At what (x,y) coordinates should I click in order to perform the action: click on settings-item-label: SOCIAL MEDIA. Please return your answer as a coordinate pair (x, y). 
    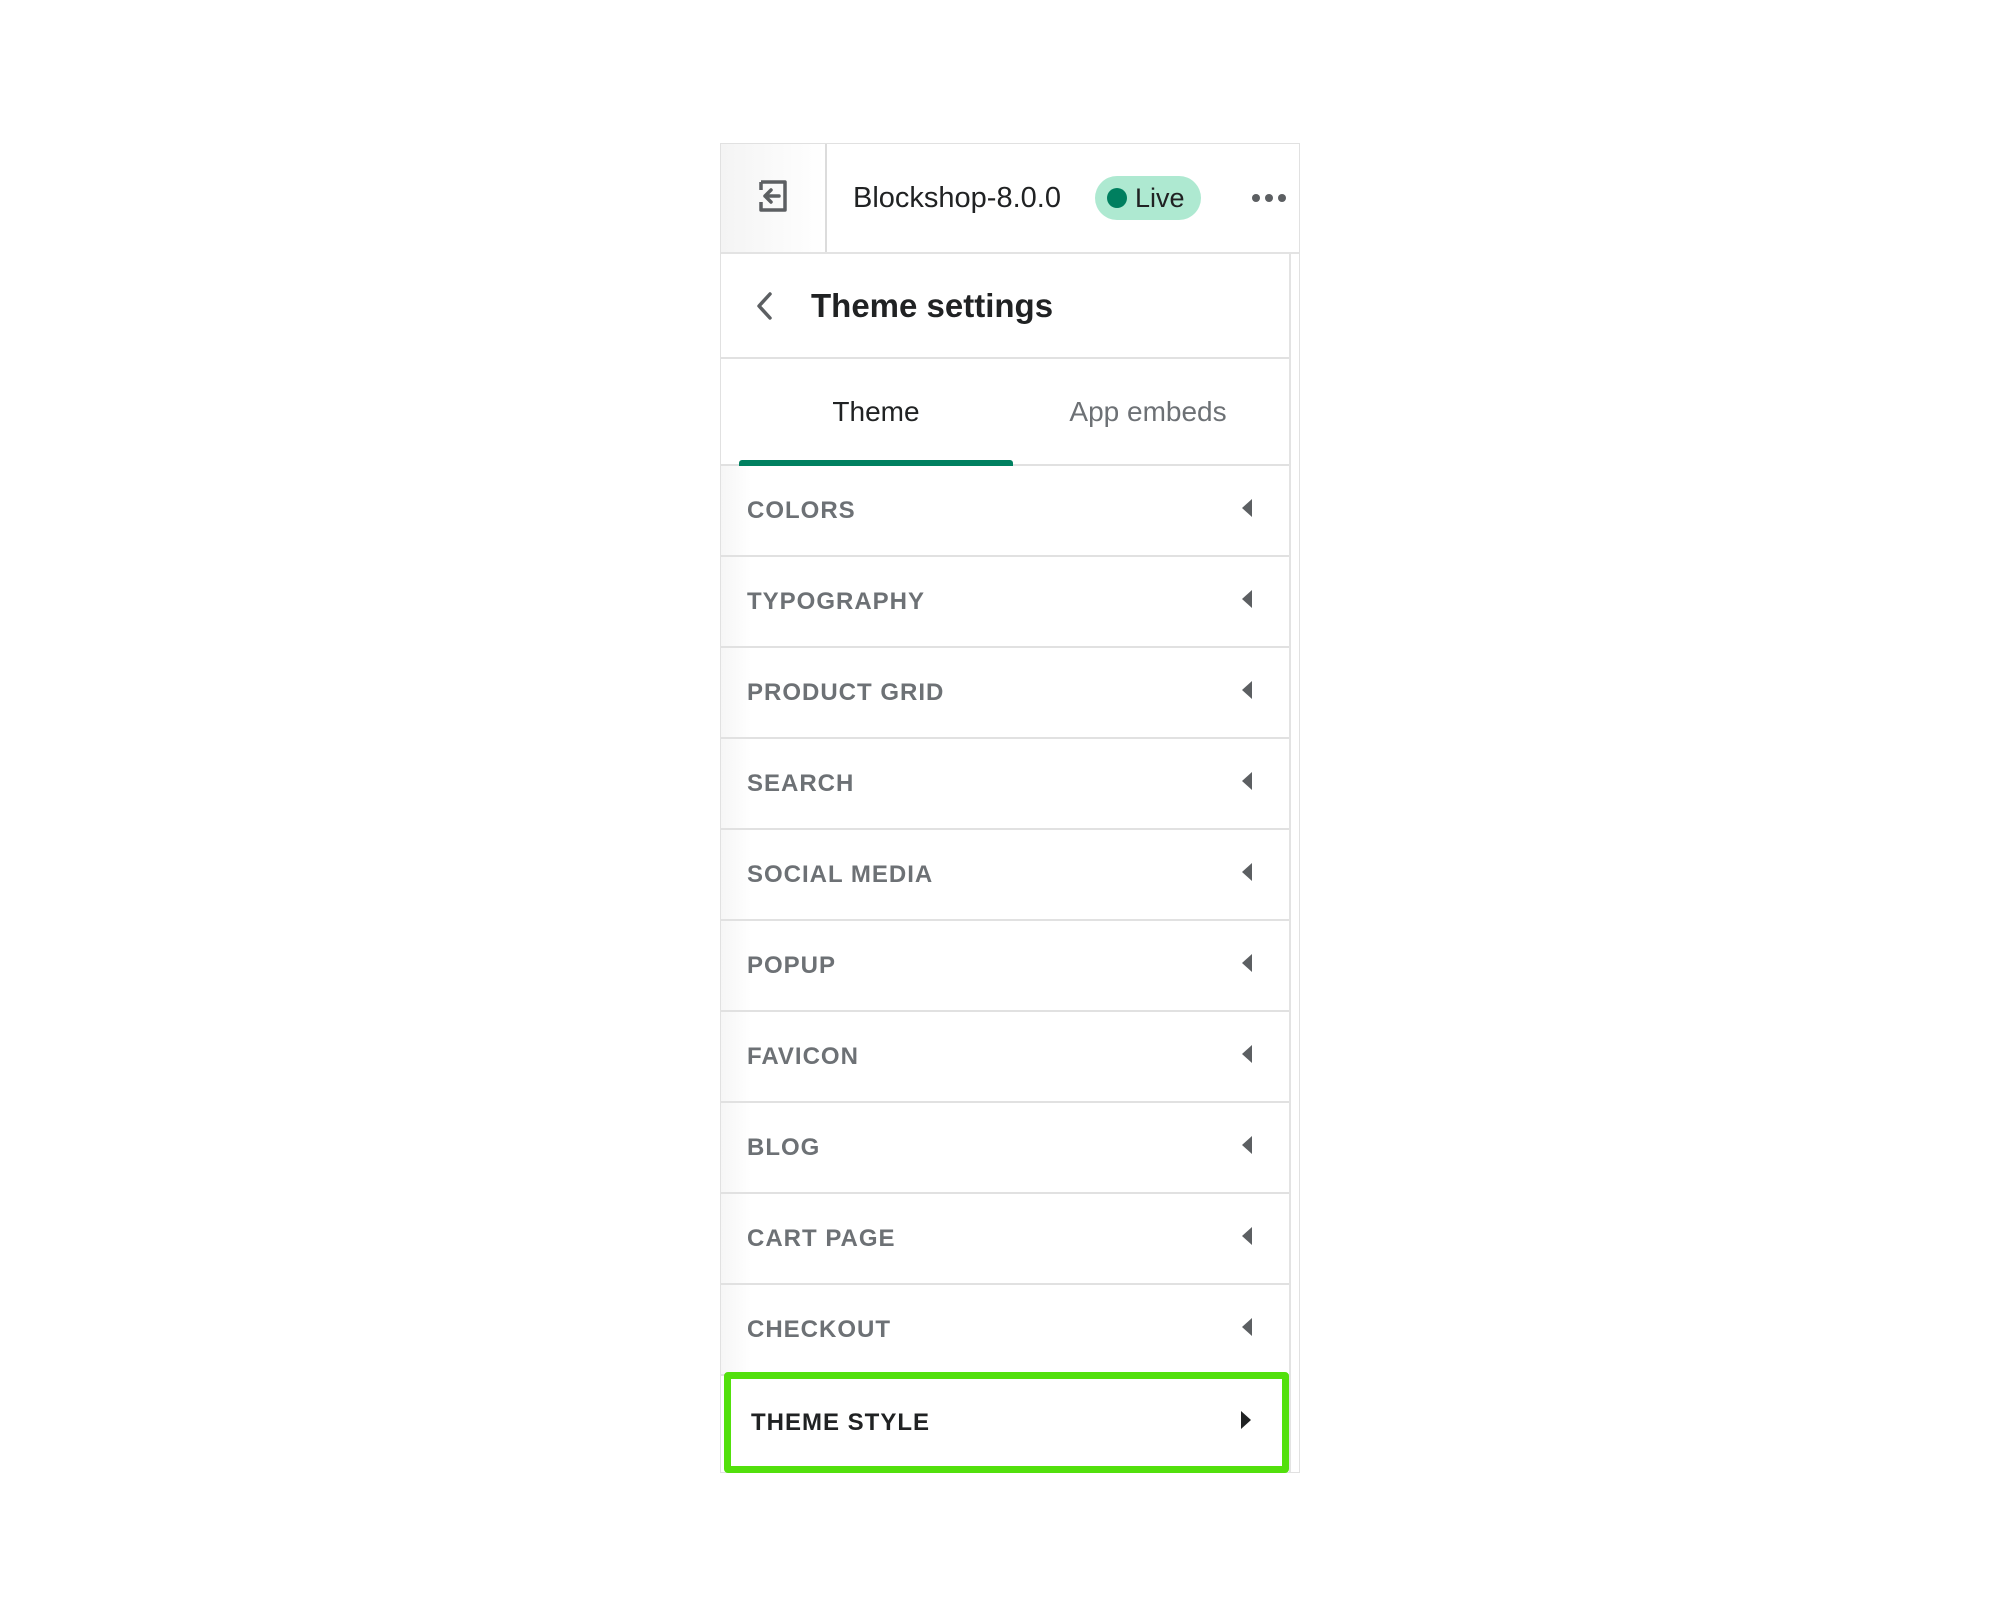
    Looking at the image, I should click on (840, 874).